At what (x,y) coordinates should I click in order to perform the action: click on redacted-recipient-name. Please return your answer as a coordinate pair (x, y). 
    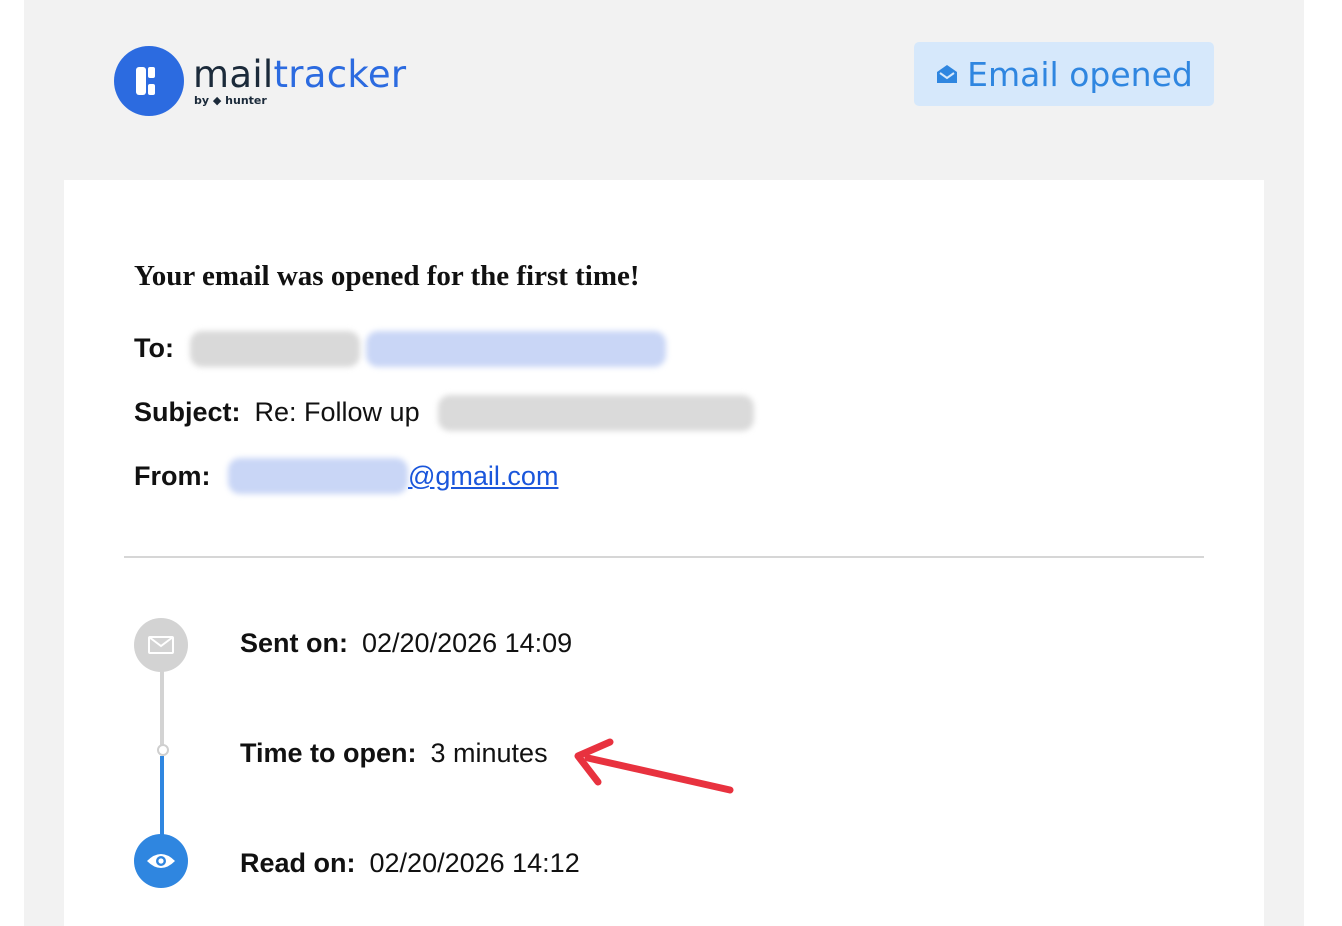
    Looking at the image, I should click on (275, 349).